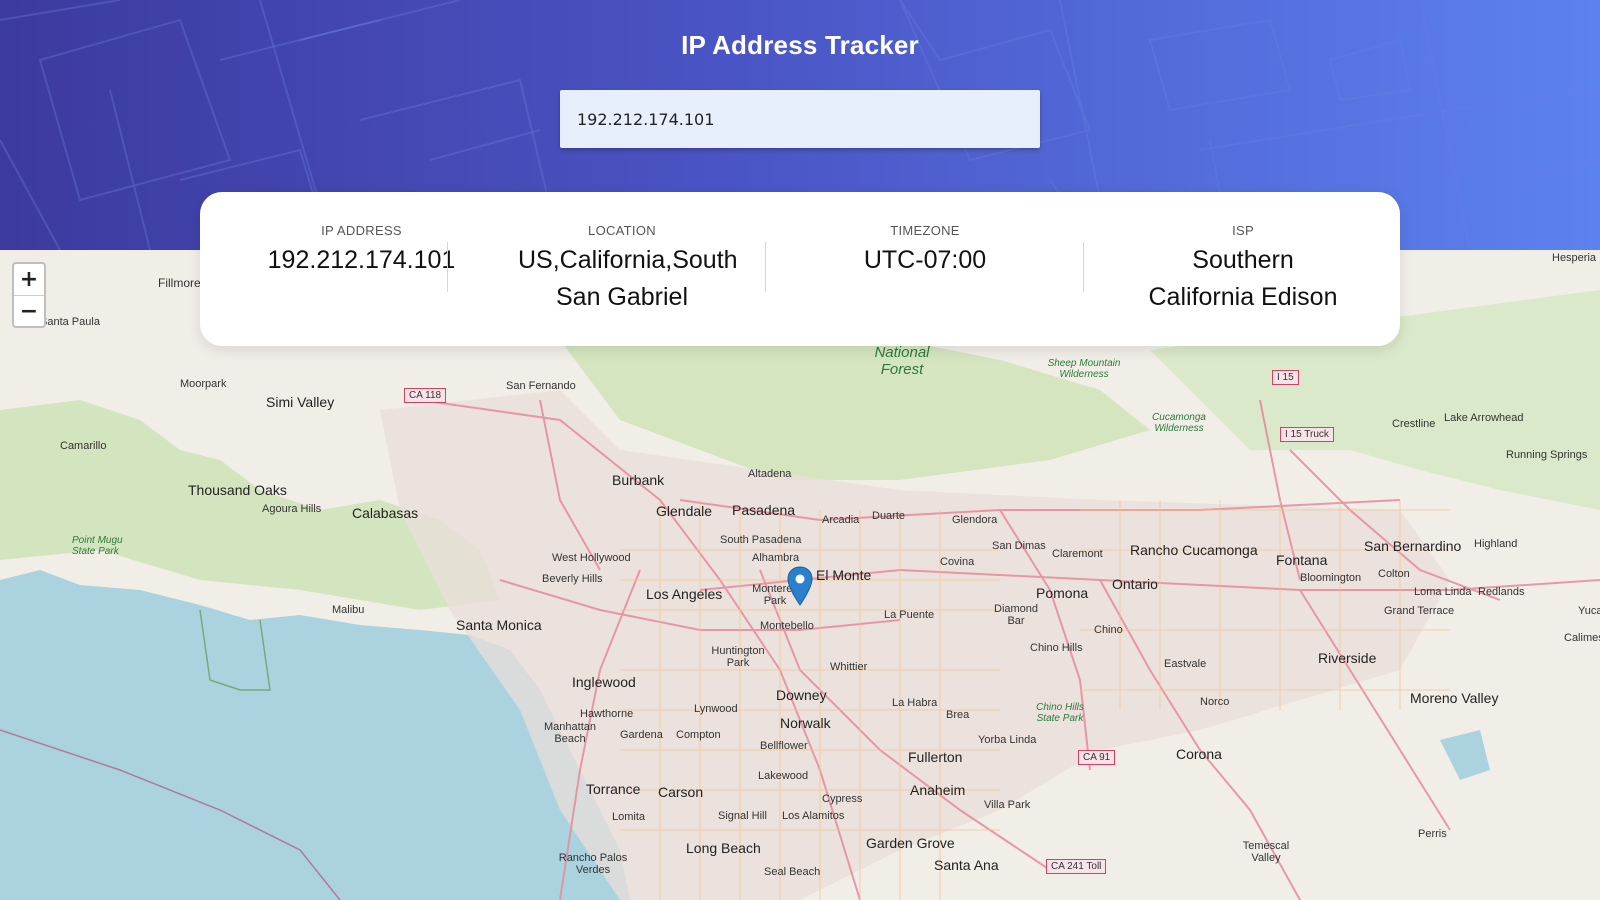  Describe the element at coordinates (1454, 698) in the screenshot. I see `map-label: Moreno Valley` at that location.